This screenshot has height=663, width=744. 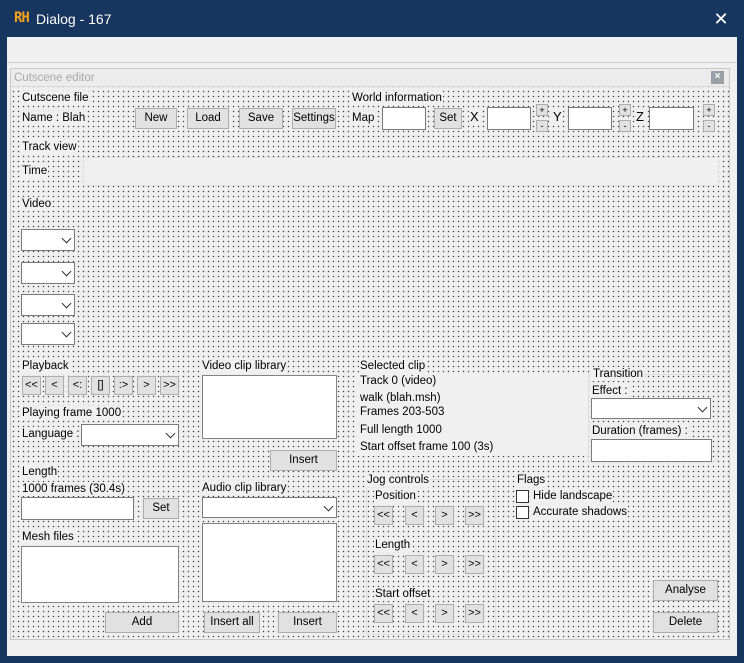 What do you see at coordinates (685, 590) in the screenshot?
I see `analyse-button: Analyse` at bounding box center [685, 590].